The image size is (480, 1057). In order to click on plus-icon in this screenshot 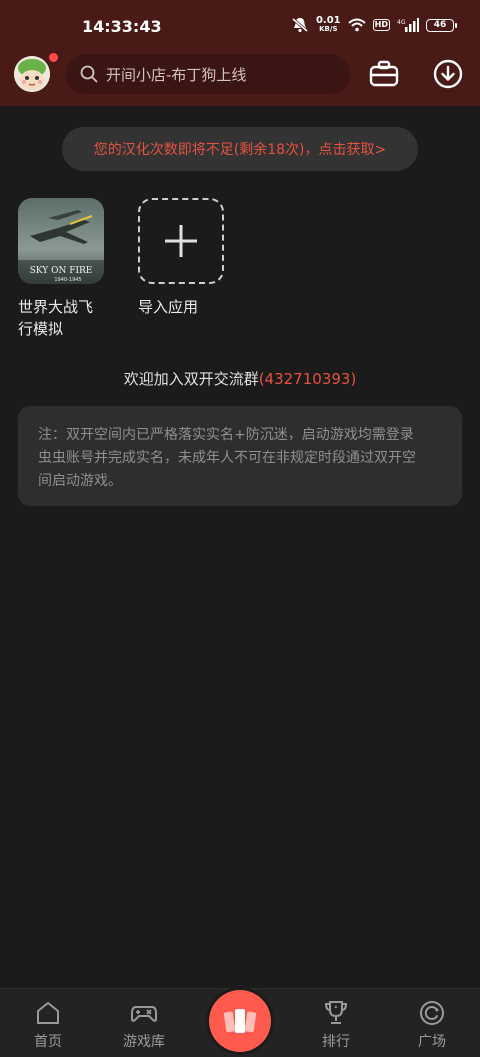, I will do `click(181, 241)`.